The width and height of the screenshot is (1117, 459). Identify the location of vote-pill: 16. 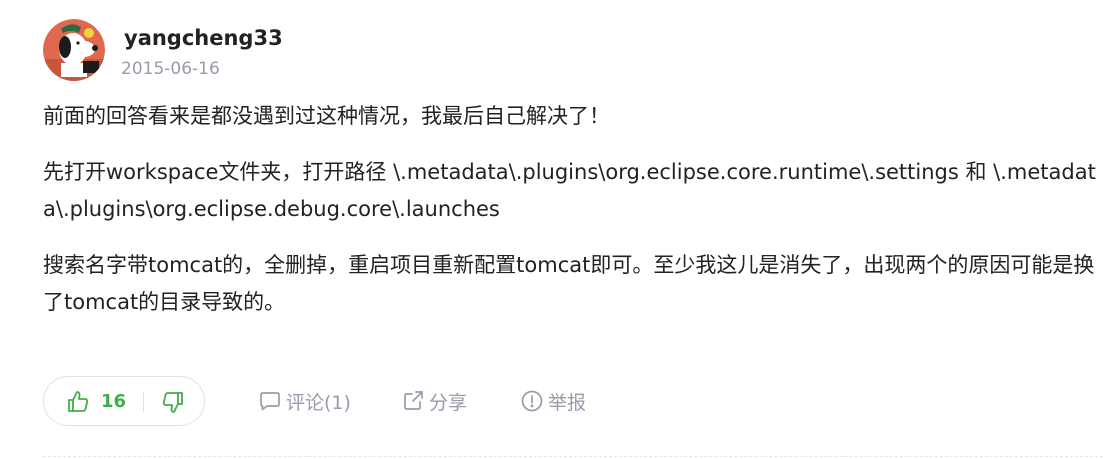
(124, 401).